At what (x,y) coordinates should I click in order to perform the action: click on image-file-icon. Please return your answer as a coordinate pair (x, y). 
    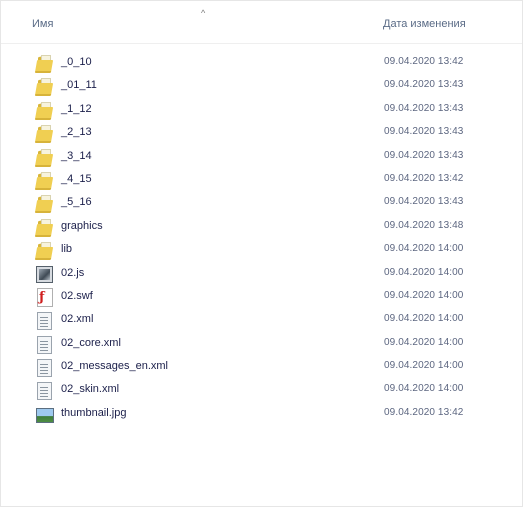
    Looking at the image, I should click on (44, 414).